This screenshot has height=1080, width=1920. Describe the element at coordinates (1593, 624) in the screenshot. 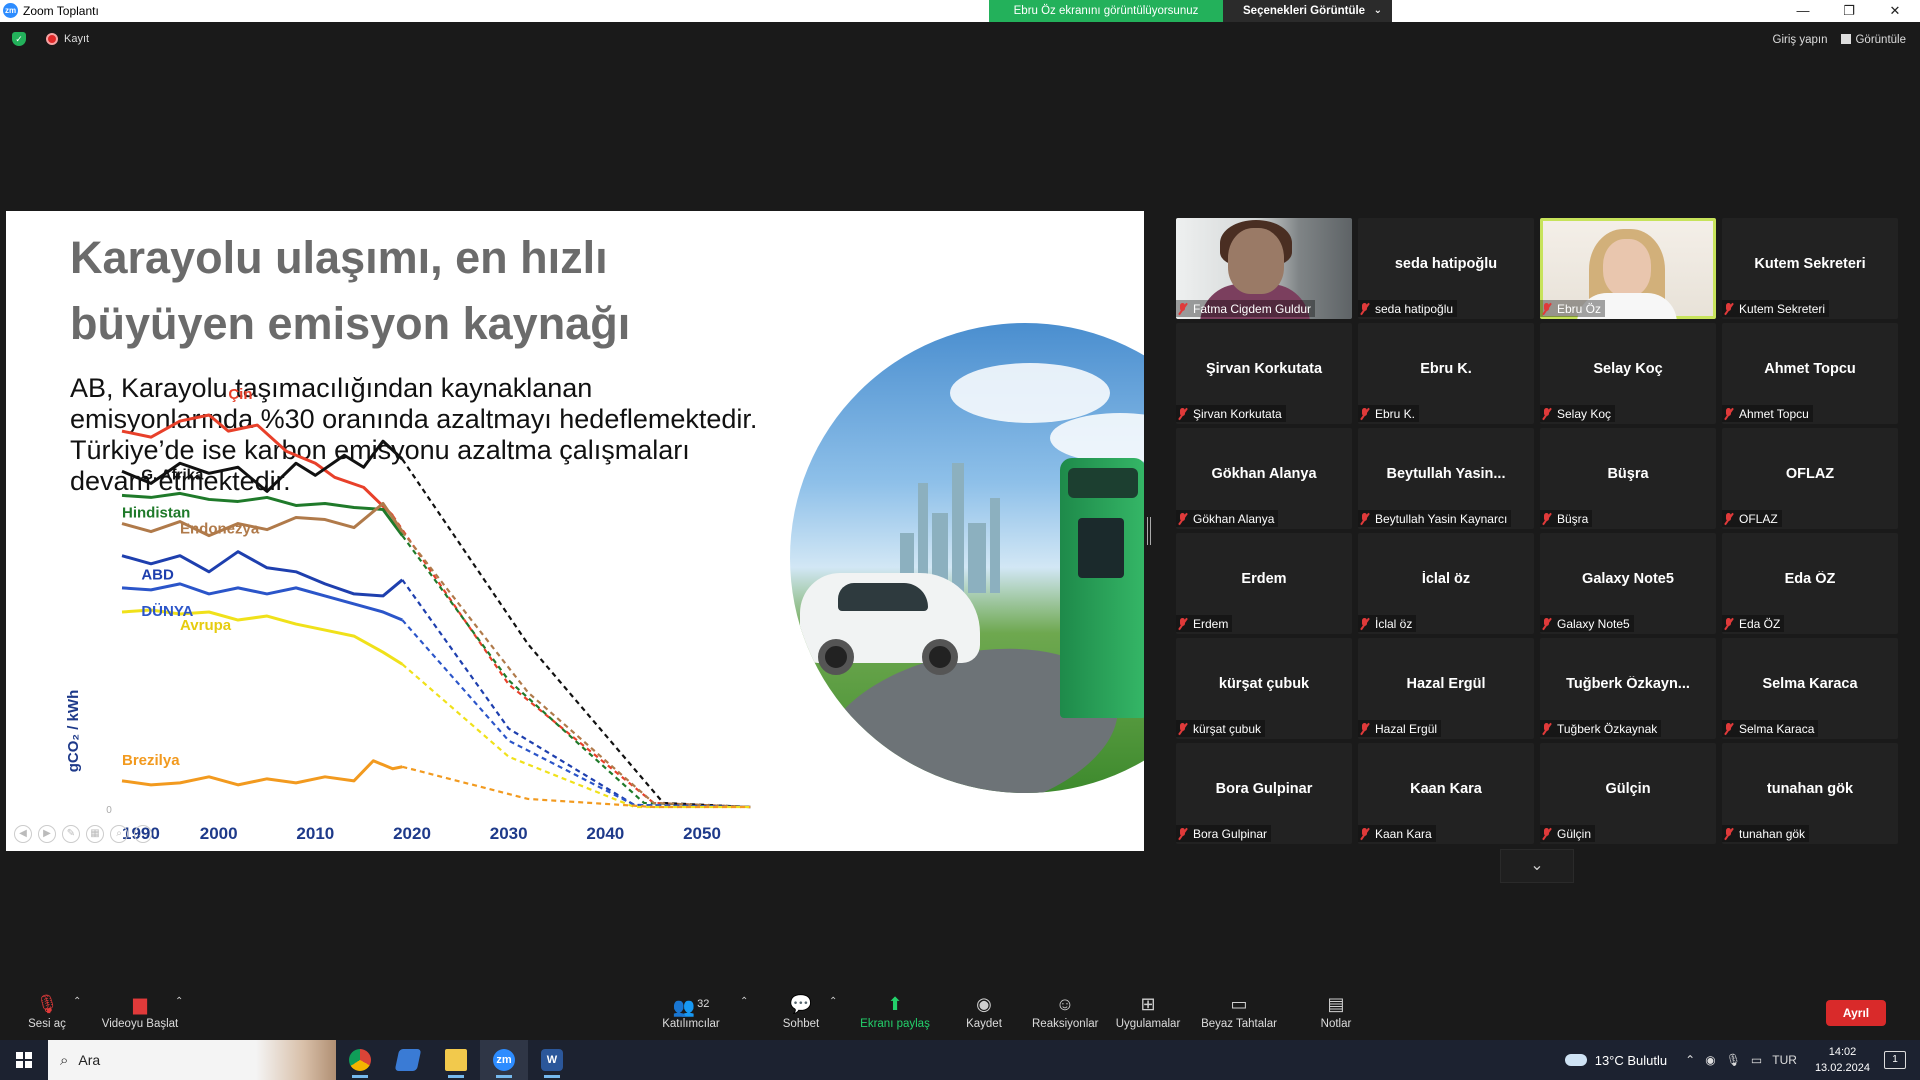

I see `participant-name: Galaxy Note5` at that location.